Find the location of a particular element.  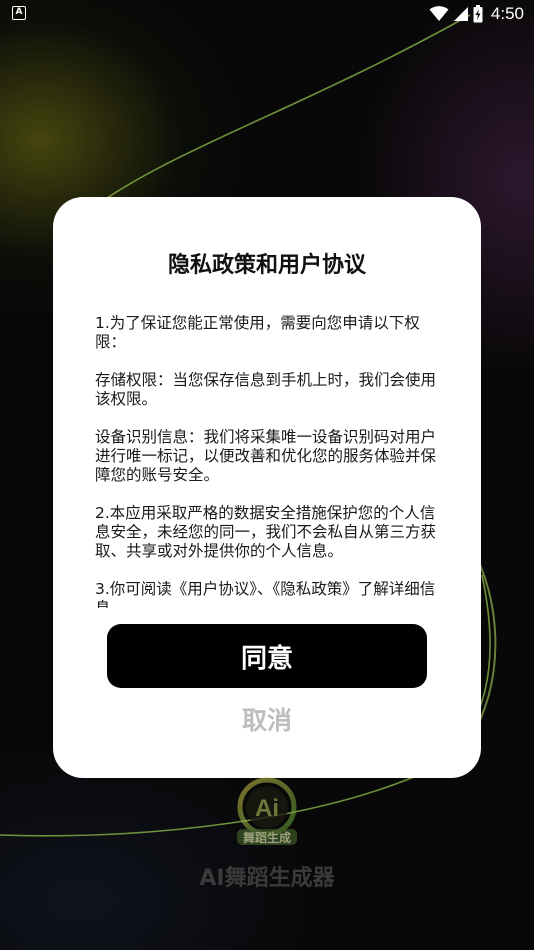

paragraph-read-agreements: 3.你可阅读《用户协议》、《隐私政策》了解详细信息。 is located at coordinates (268, 594).